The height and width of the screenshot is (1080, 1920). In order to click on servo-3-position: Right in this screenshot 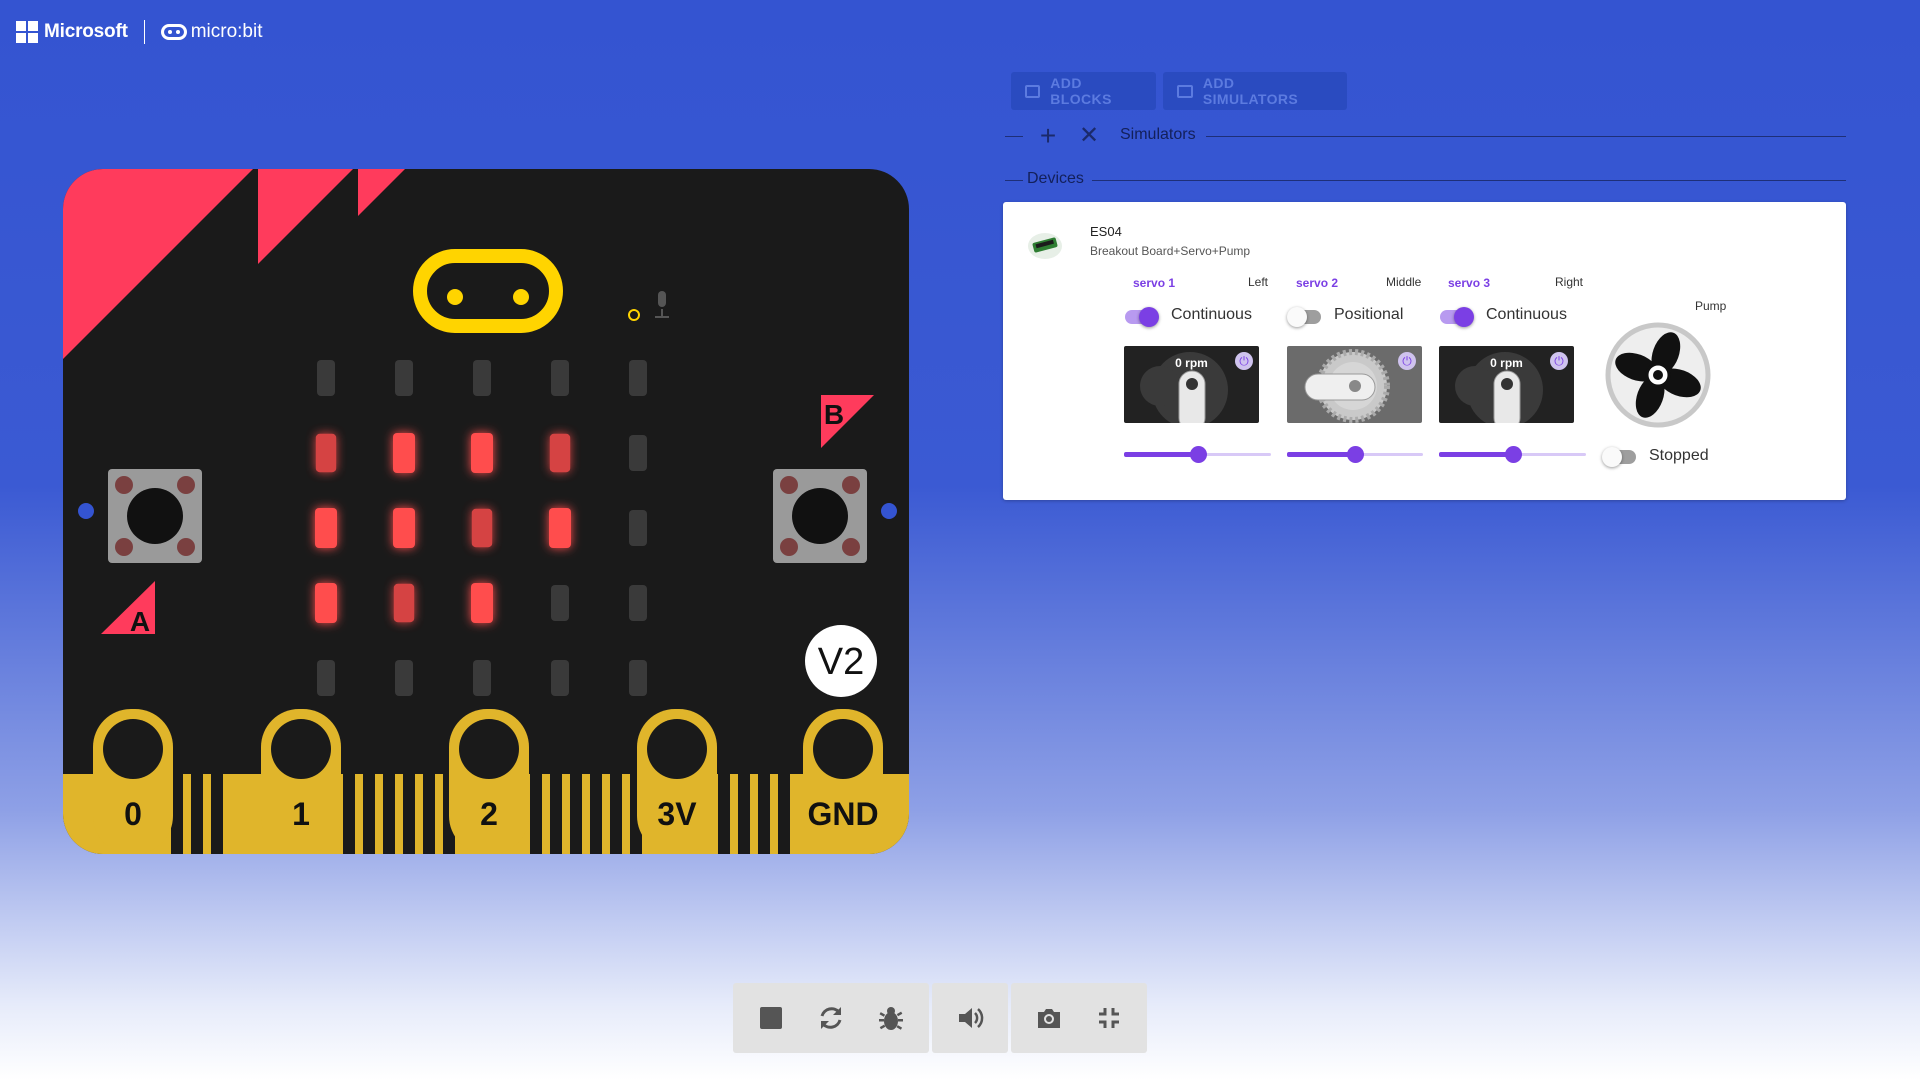, I will do `click(1569, 282)`.